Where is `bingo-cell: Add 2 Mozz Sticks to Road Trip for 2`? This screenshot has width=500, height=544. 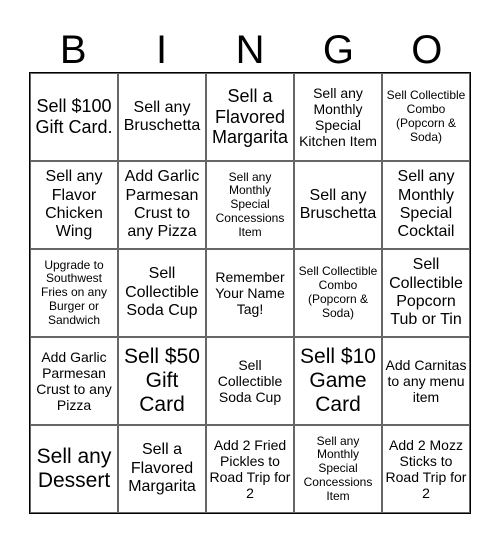
bingo-cell: Add 2 Mozz Sticks to Road Trip for 2 is located at coordinates (426, 469).